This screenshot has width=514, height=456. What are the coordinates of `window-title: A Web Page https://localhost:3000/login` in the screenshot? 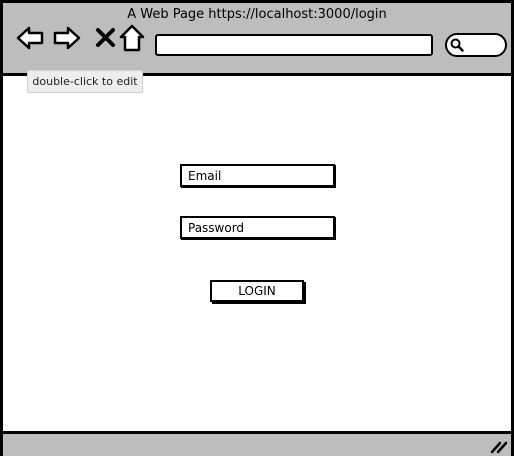 It's located at (257, 14).